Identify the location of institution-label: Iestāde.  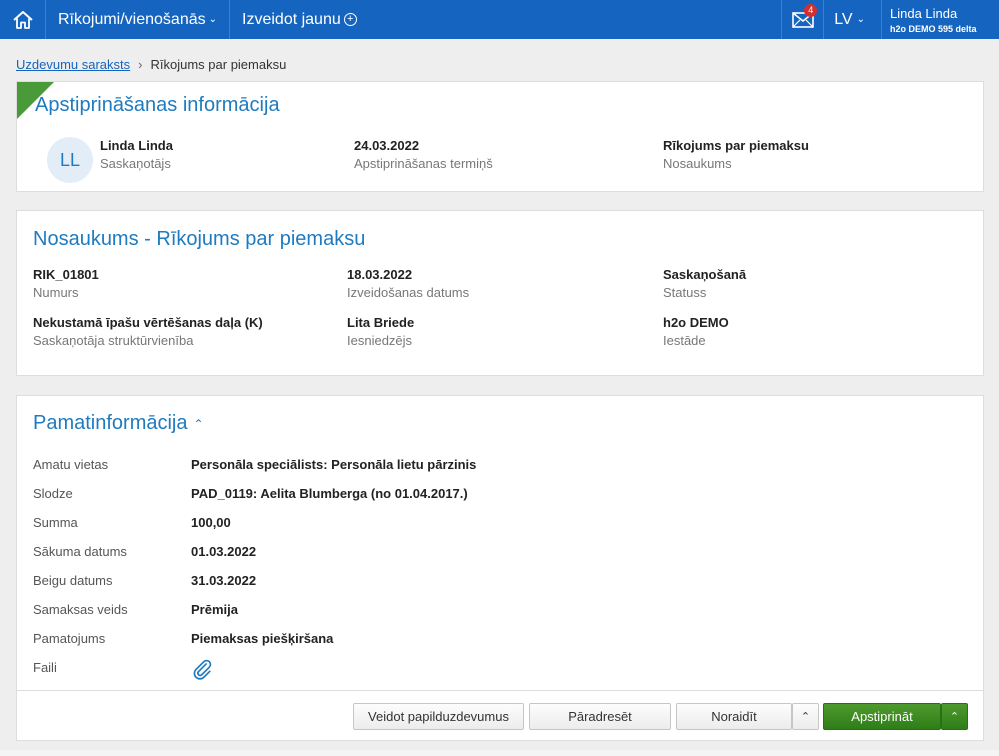
(684, 340).